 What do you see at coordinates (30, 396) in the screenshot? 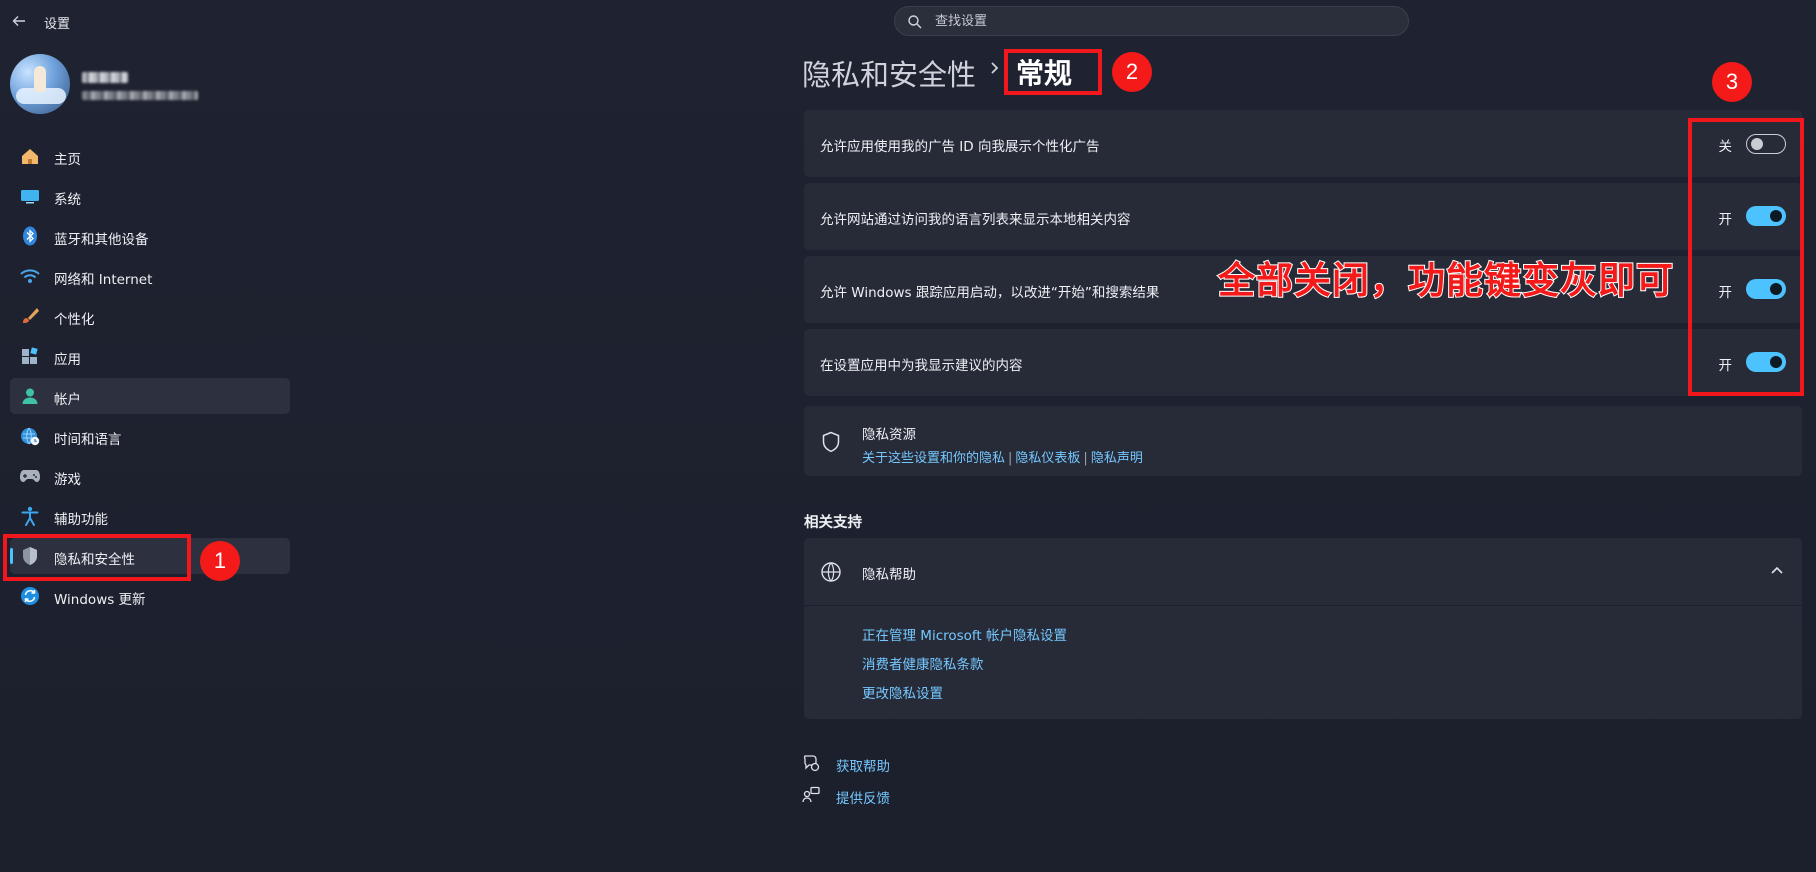
I see `person-icon` at bounding box center [30, 396].